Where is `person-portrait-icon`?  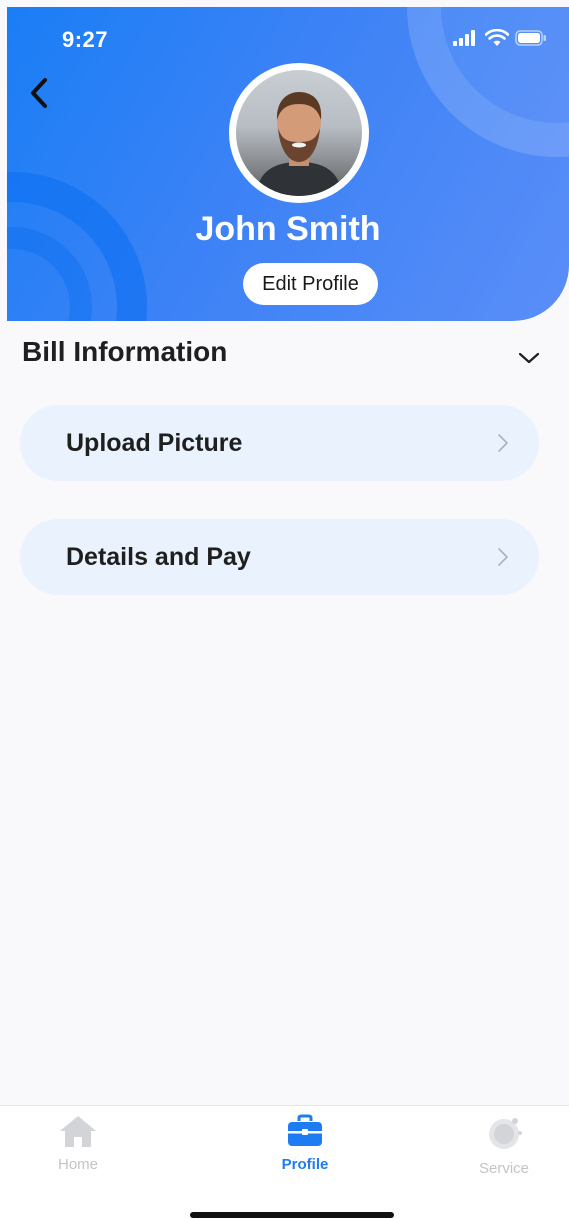 person-portrait-icon is located at coordinates (299, 144).